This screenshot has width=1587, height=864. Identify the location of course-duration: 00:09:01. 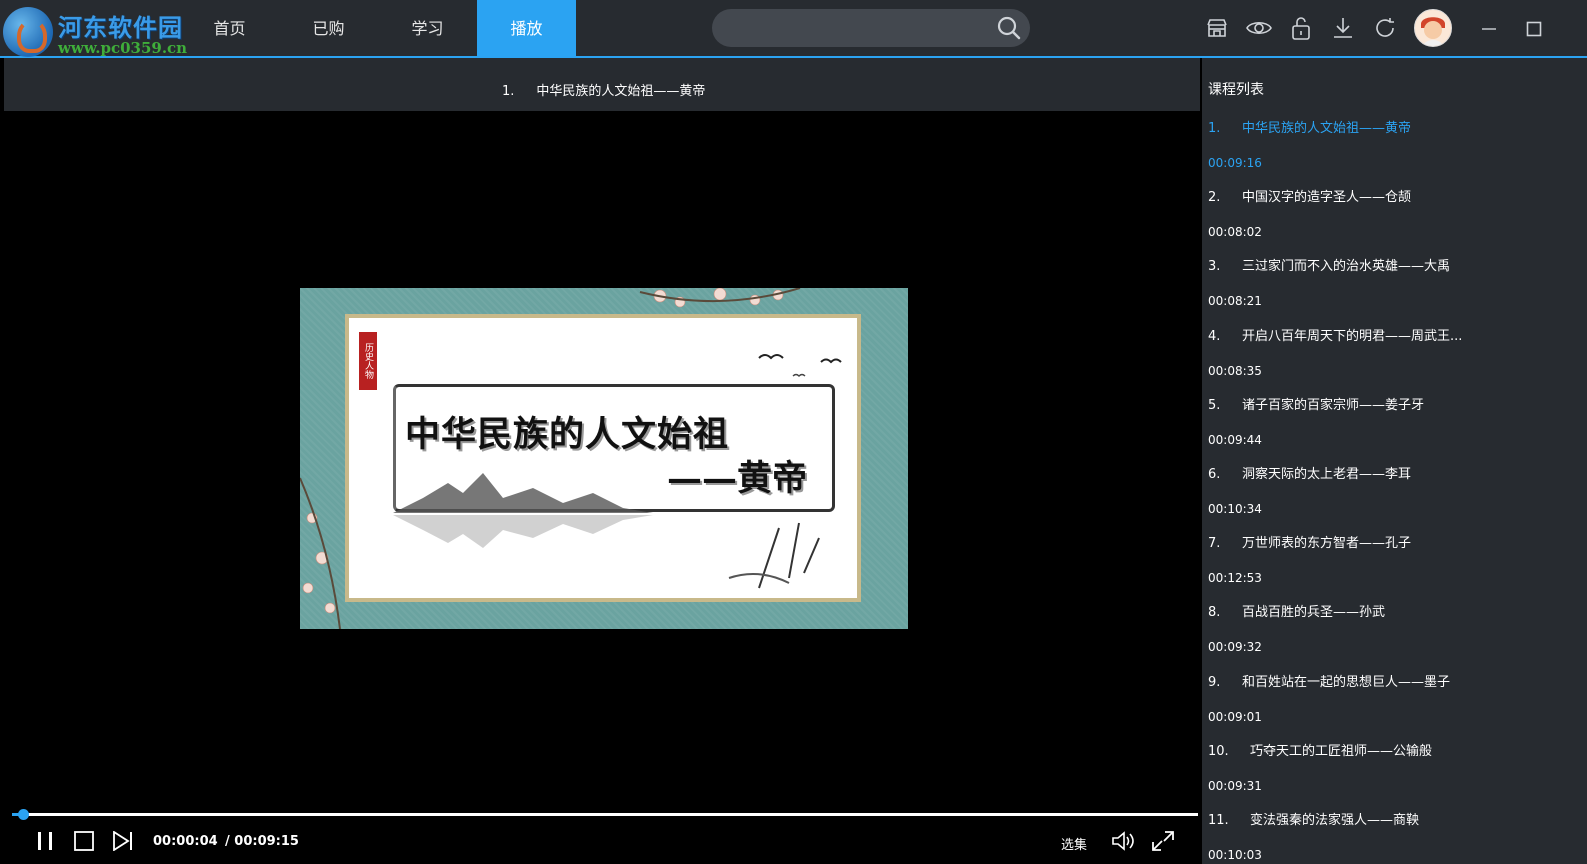
(1235, 716).